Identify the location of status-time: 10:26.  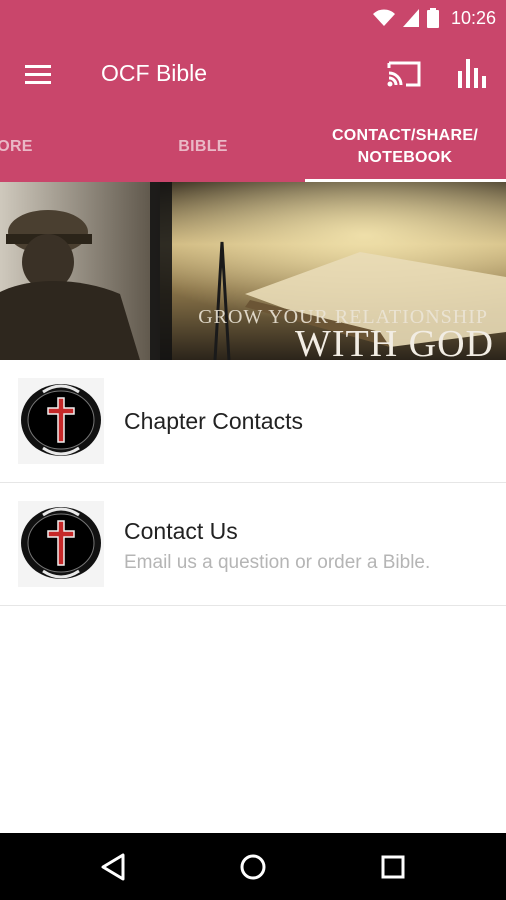
(473, 17).